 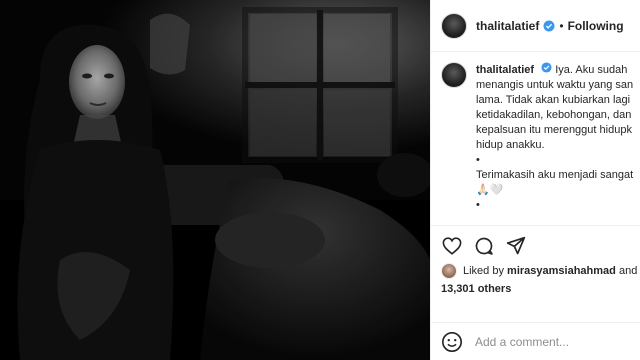 I want to click on caption-text-line: hidup anakku., so click(x=510, y=145).